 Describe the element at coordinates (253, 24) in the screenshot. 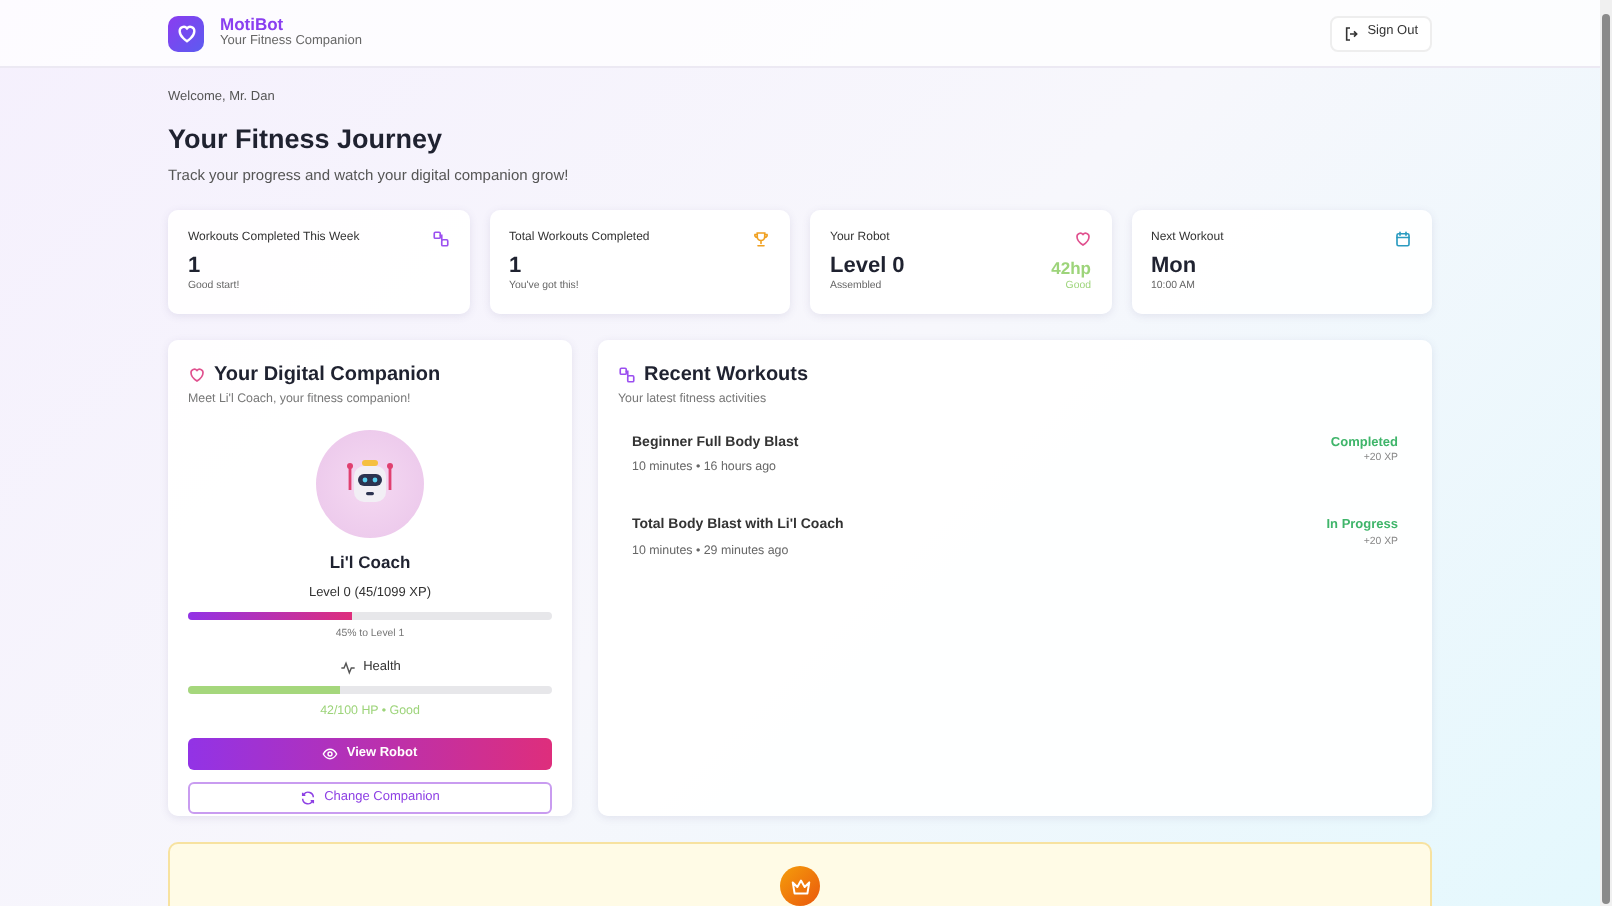

I see `app-name: MotiBot` at that location.